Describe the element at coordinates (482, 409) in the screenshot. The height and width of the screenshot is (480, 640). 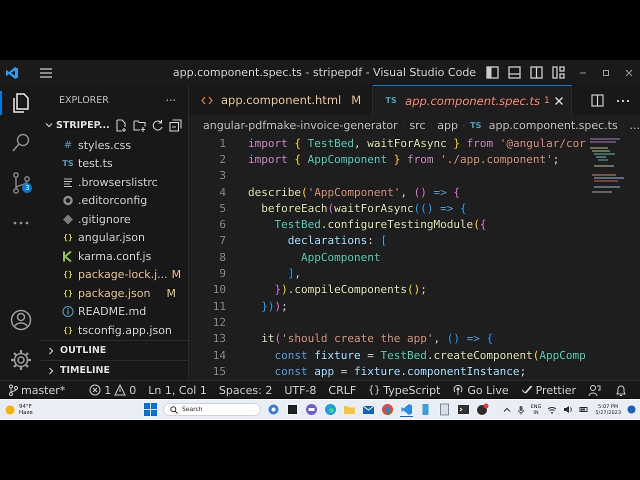
I see `dark-circle-icon` at that location.